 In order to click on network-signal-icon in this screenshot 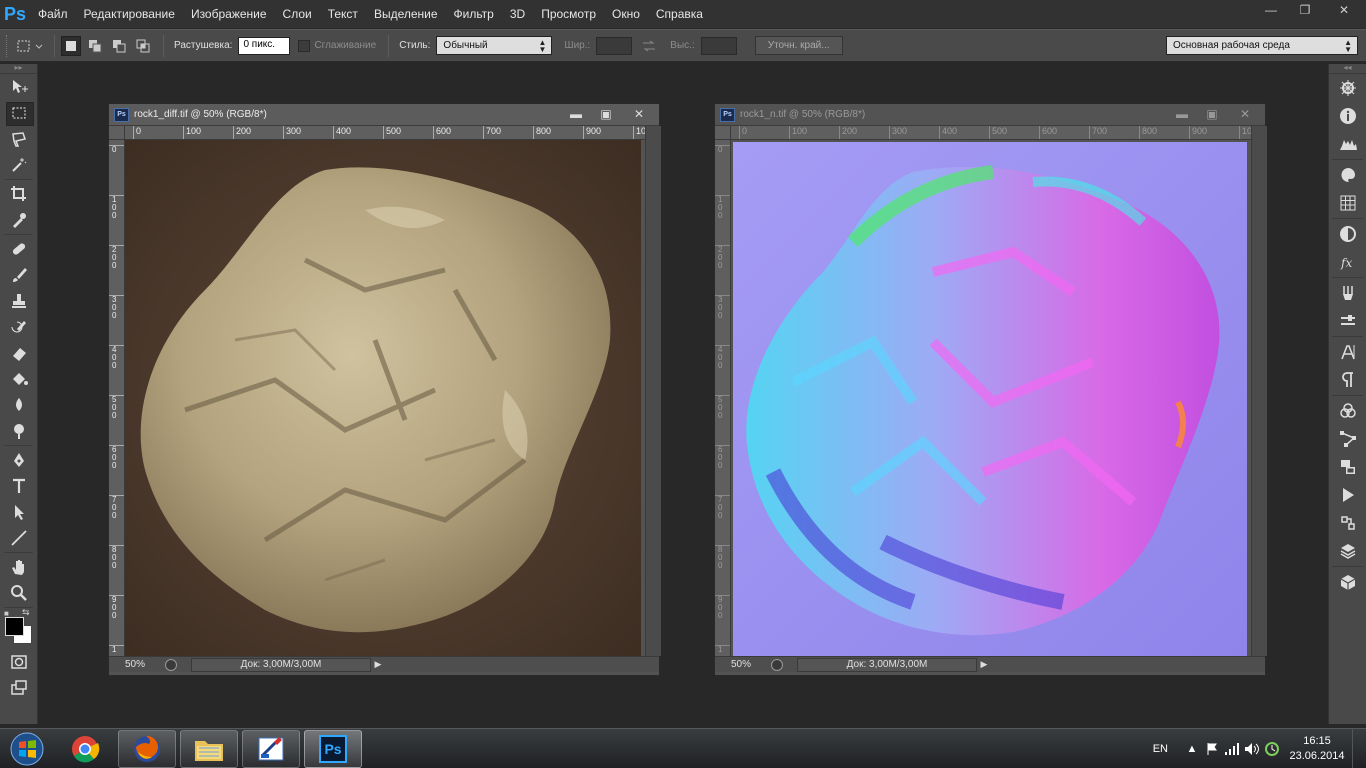, I will do `click(1232, 749)`.